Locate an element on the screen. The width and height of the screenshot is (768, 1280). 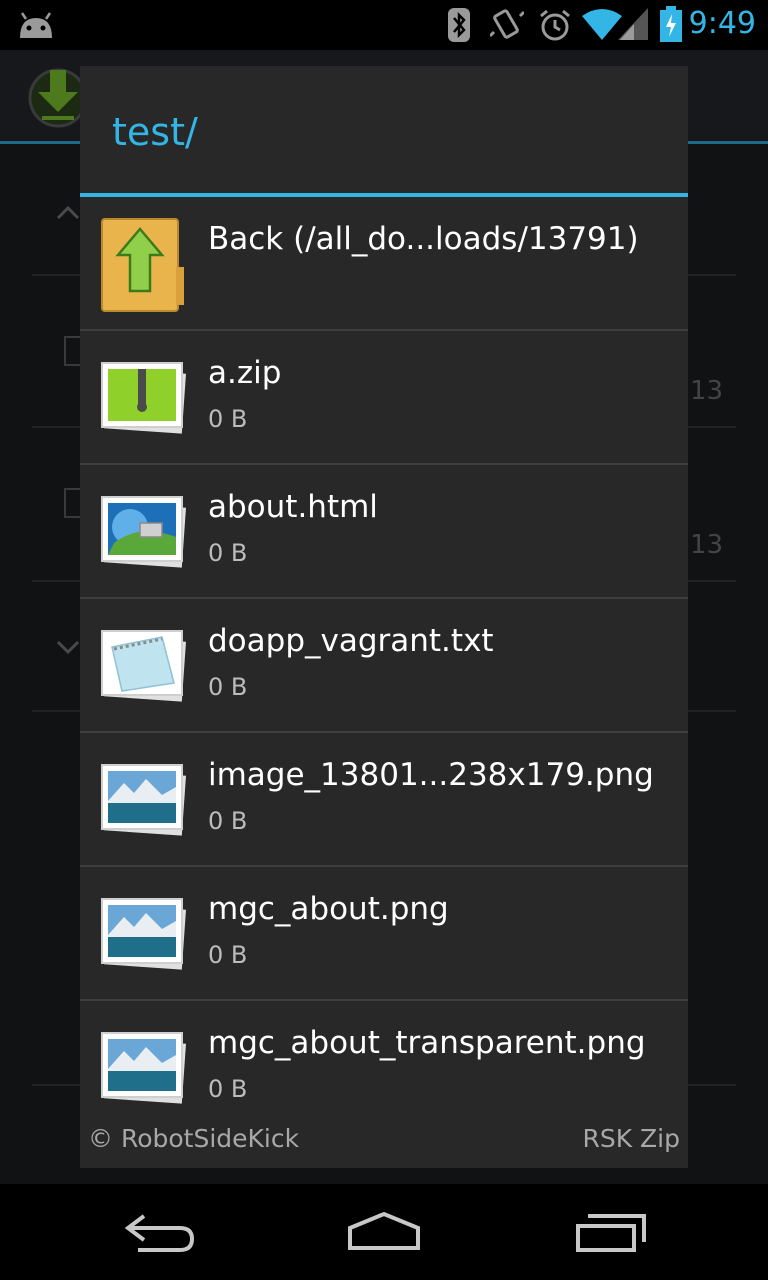
back-icon is located at coordinates (162, 1232).